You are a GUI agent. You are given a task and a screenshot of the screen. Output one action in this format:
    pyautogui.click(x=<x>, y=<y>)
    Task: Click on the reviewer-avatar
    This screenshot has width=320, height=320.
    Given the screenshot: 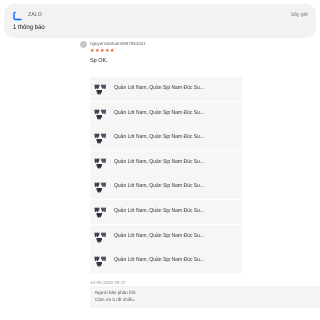 What is the action you would take?
    pyautogui.click(x=83, y=44)
    